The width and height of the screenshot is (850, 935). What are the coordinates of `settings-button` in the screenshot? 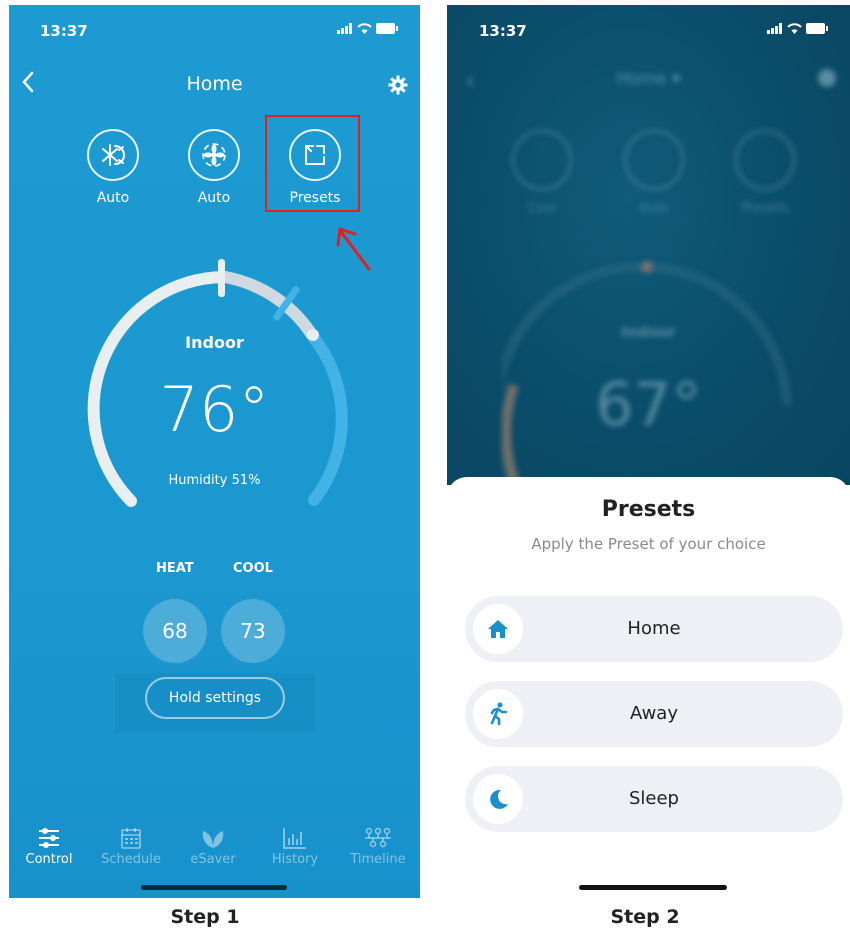 It's located at (398, 87).